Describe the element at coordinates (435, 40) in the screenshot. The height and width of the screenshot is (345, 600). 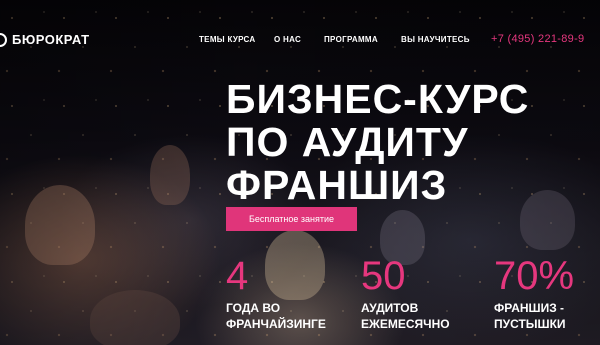
I see `nav-item-you-will-learn: ВЫ НАУЧИТЕСЬ` at that location.